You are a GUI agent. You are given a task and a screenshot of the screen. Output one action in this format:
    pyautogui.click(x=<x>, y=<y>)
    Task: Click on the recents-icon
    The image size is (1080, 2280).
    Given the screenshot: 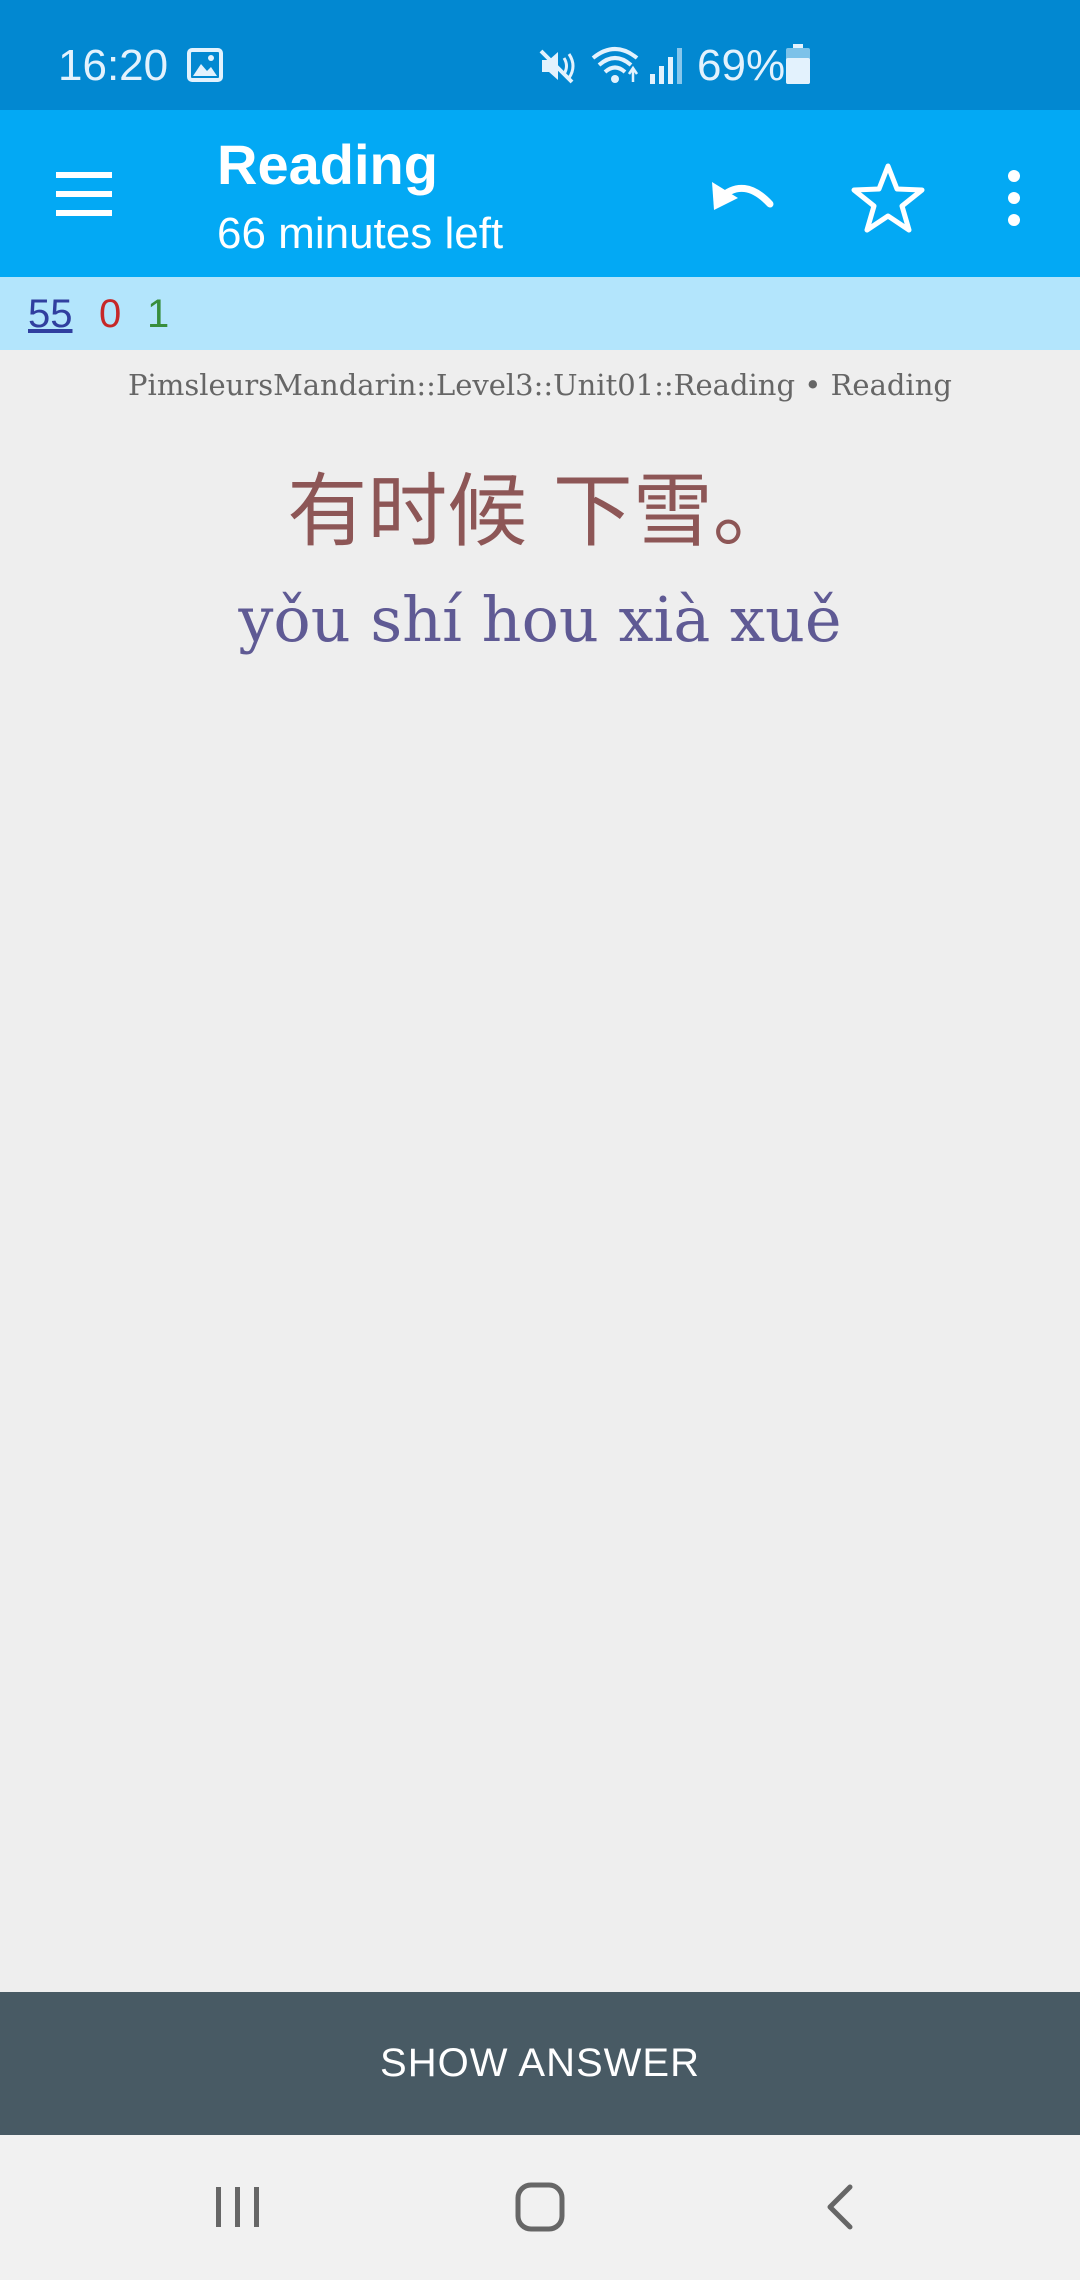 What is the action you would take?
    pyautogui.click(x=238, y=2207)
    